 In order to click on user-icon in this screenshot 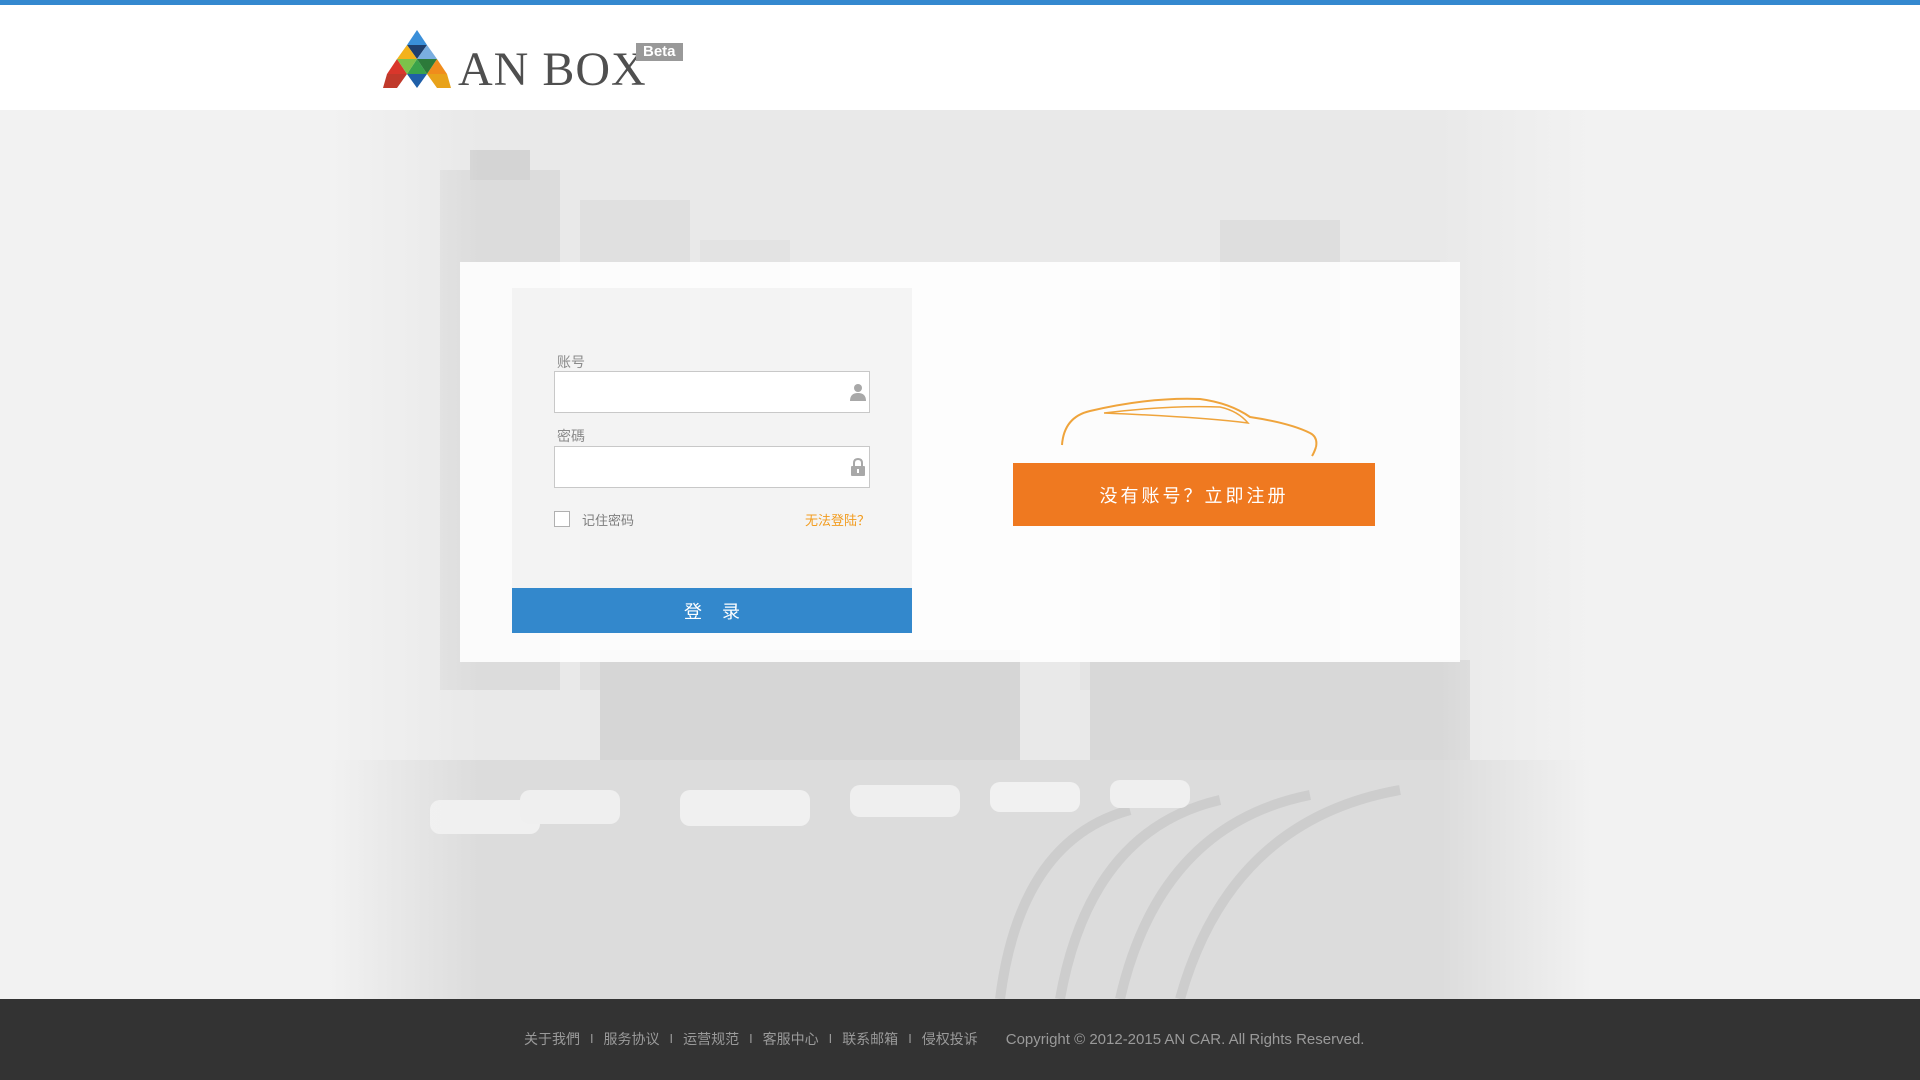, I will do `click(858, 392)`.